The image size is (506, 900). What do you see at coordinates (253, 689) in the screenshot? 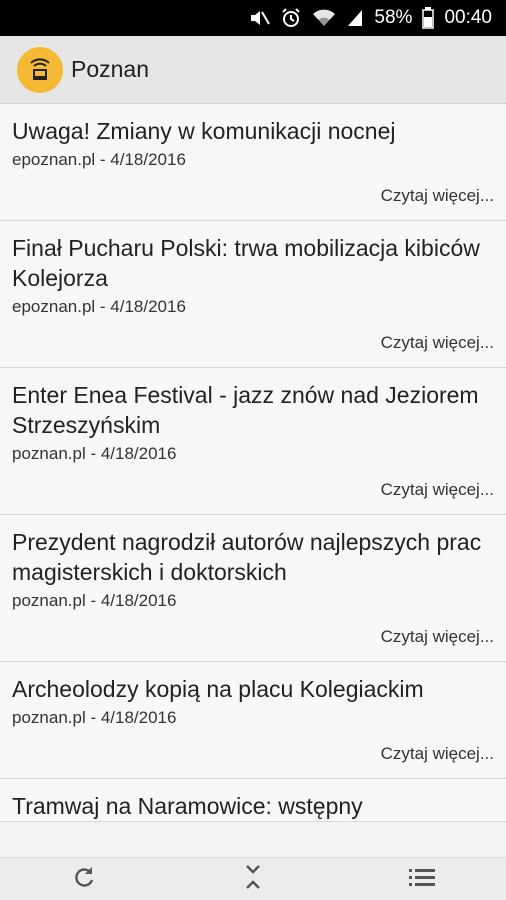
I see `article-title: Archeolodzy kopią na placu Kolegiackim` at bounding box center [253, 689].